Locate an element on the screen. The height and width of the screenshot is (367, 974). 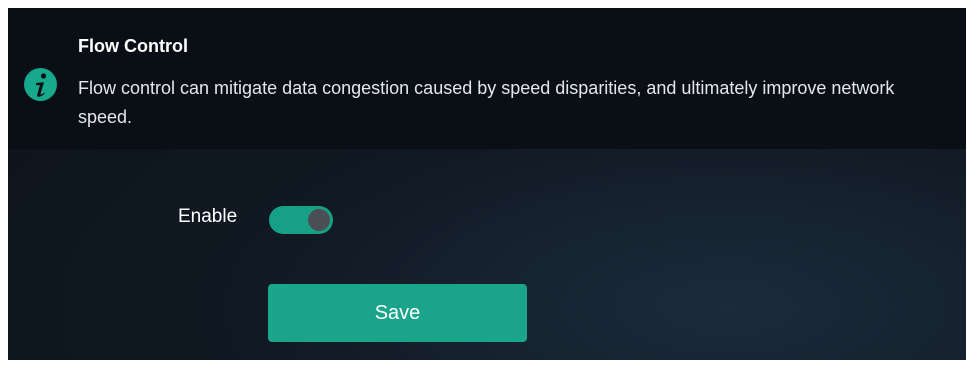
info-title: Flow Control is located at coordinates (133, 46).